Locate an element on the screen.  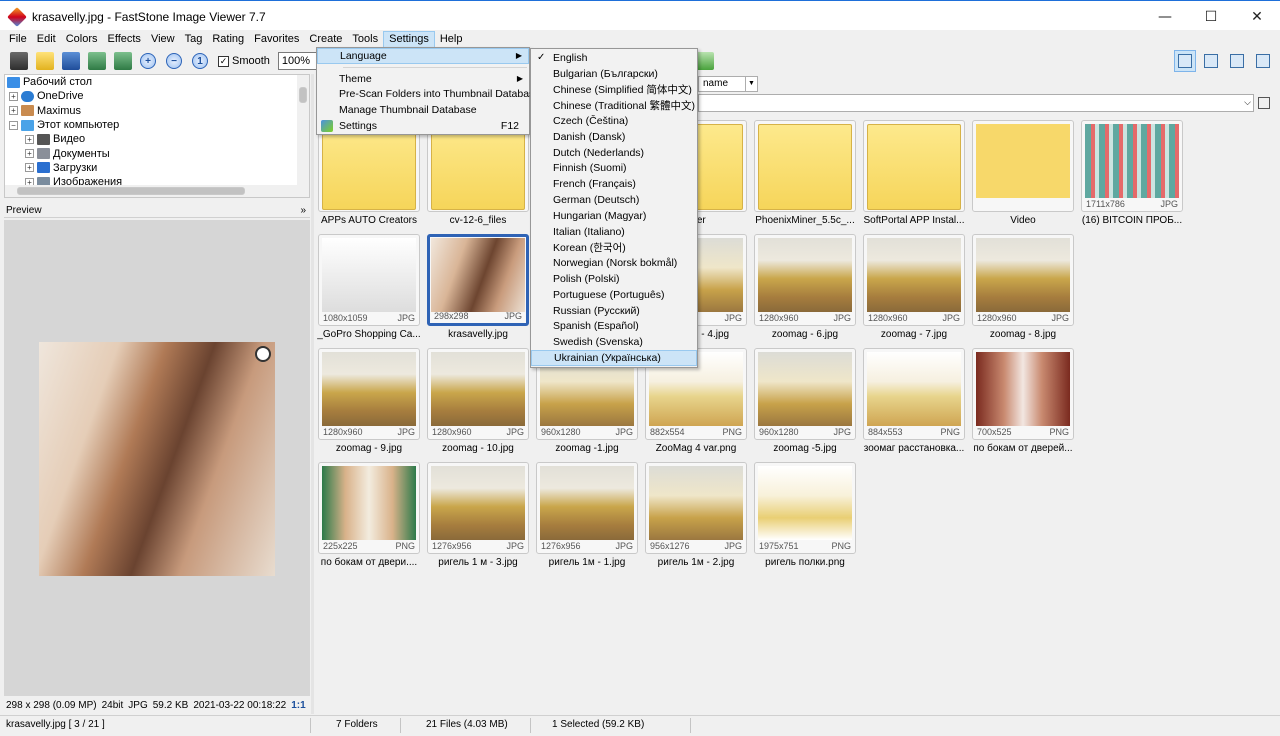
thumbnail-caption: APPs AUTO Creators is located at coordinates (369, 220).